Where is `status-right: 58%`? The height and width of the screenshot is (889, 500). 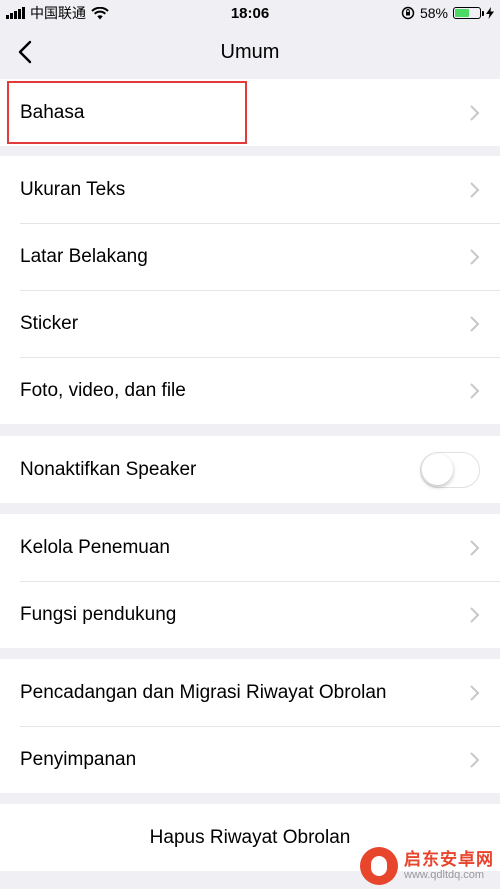
status-right: 58% is located at coordinates (447, 13).